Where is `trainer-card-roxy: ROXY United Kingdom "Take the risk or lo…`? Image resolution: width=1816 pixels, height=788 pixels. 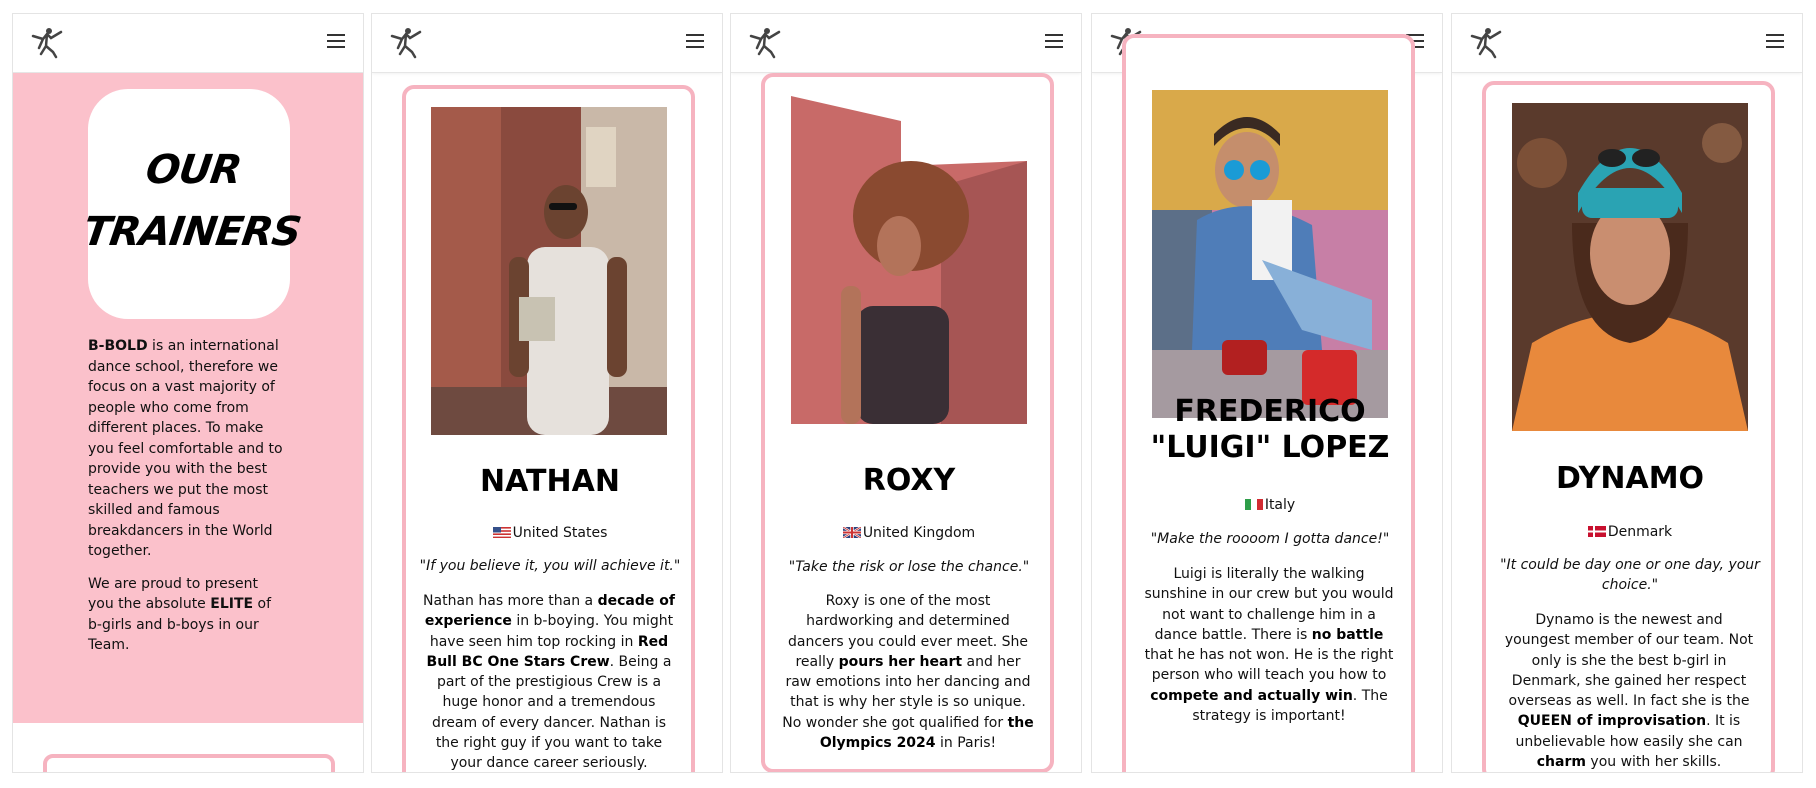 trainer-card-roxy: ROXY United Kingdom "Take the risk or lo… is located at coordinates (907, 422).